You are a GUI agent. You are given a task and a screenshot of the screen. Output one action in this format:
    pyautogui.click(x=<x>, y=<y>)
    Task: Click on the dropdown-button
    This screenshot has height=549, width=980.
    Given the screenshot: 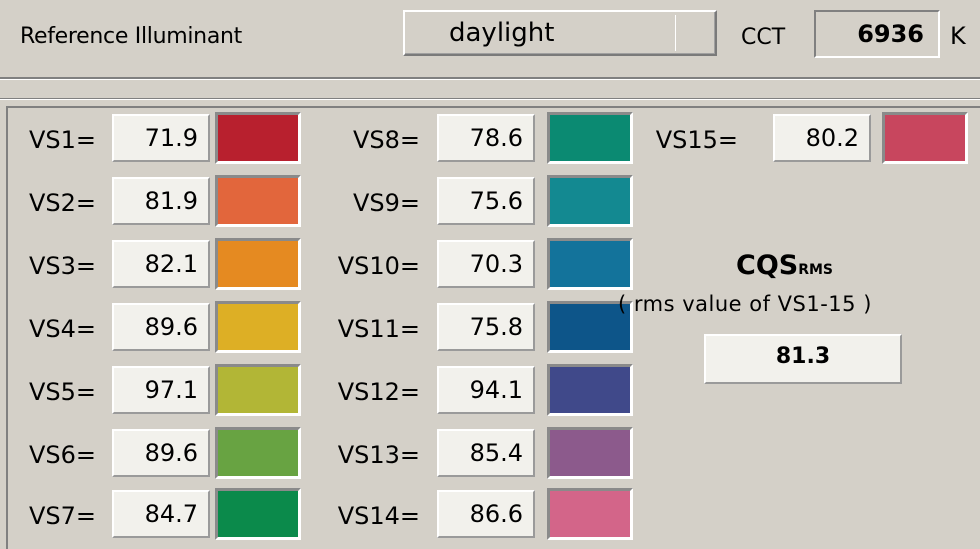 What is the action you would take?
    pyautogui.click(x=693, y=33)
    